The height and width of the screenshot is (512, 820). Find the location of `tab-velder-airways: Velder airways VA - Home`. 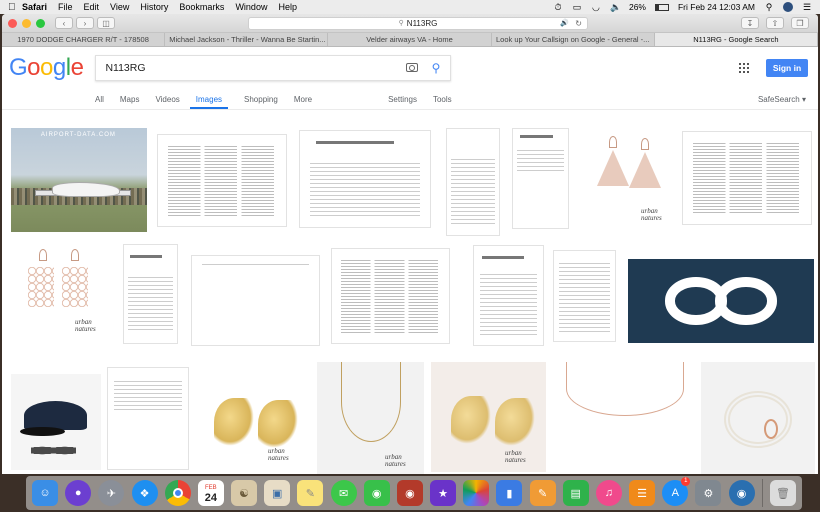

tab-velder-airways: Velder airways VA - Home is located at coordinates (410, 39).